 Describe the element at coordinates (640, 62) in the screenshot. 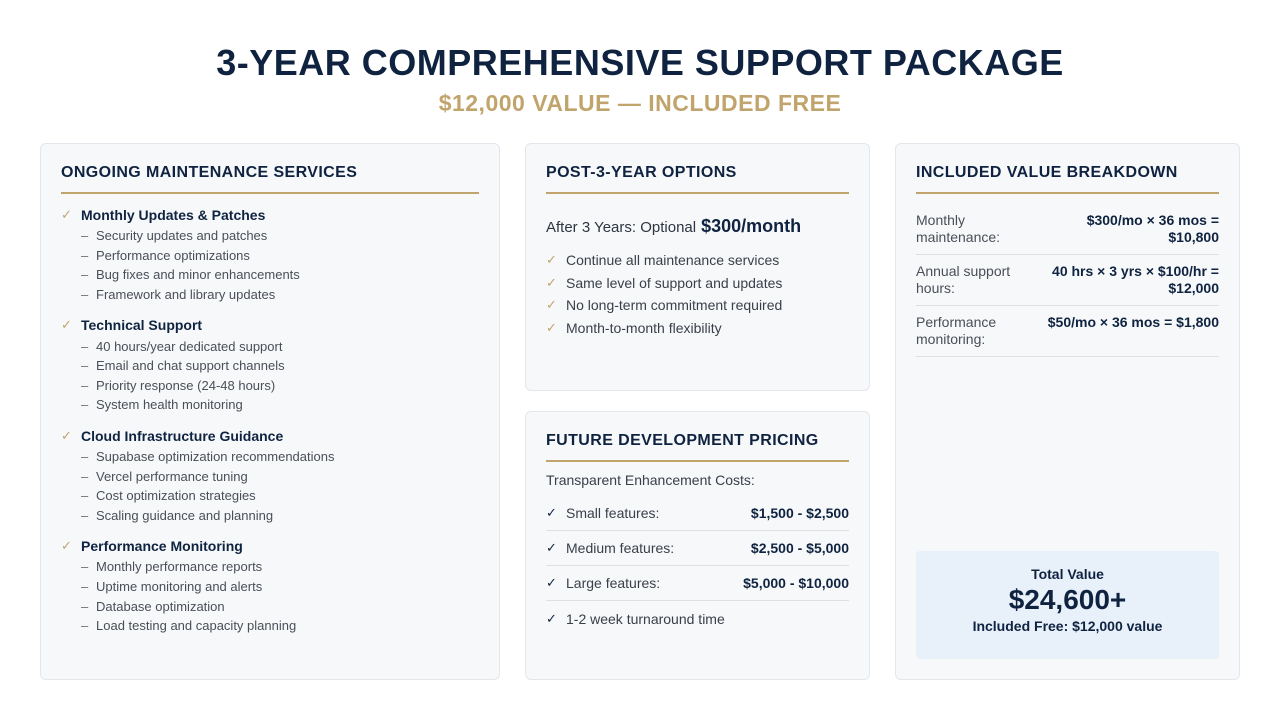

I see `page-title: 3-YEAR COMPREHENSIVE SUPPORT PACKAGE` at that location.